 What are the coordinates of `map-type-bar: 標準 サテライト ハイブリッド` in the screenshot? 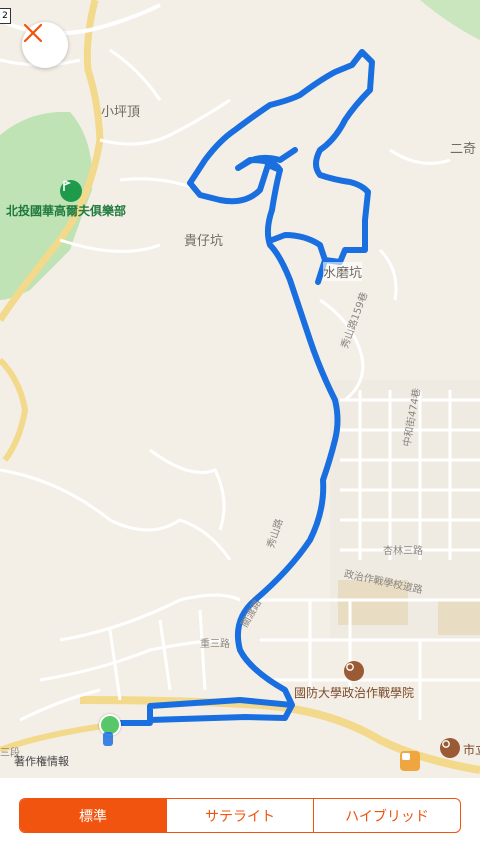 It's located at (240, 816).